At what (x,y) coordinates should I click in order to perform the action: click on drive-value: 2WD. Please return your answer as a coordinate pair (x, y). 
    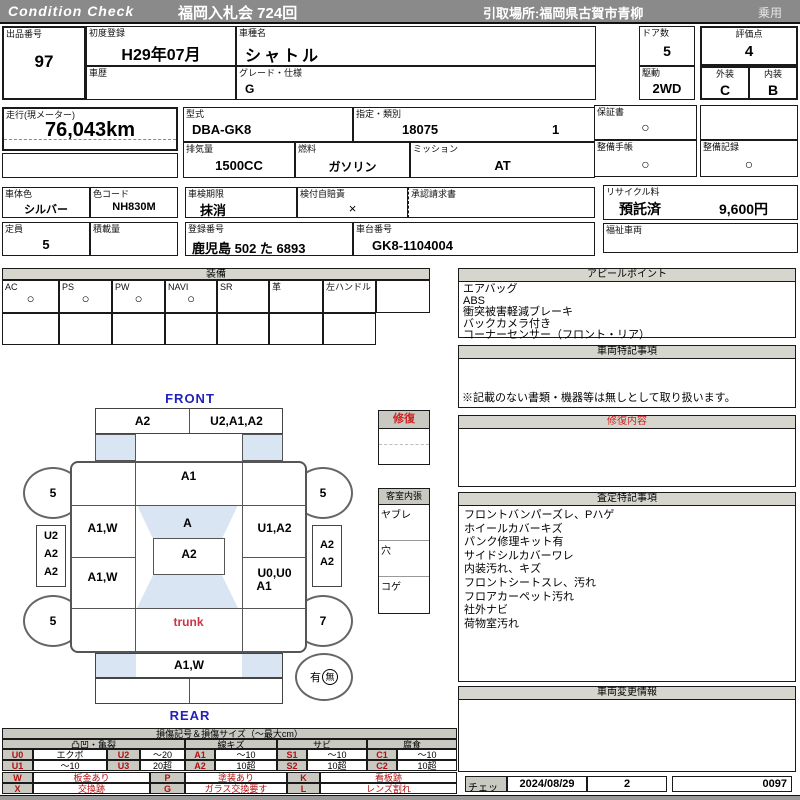
    Looking at the image, I should click on (667, 88).